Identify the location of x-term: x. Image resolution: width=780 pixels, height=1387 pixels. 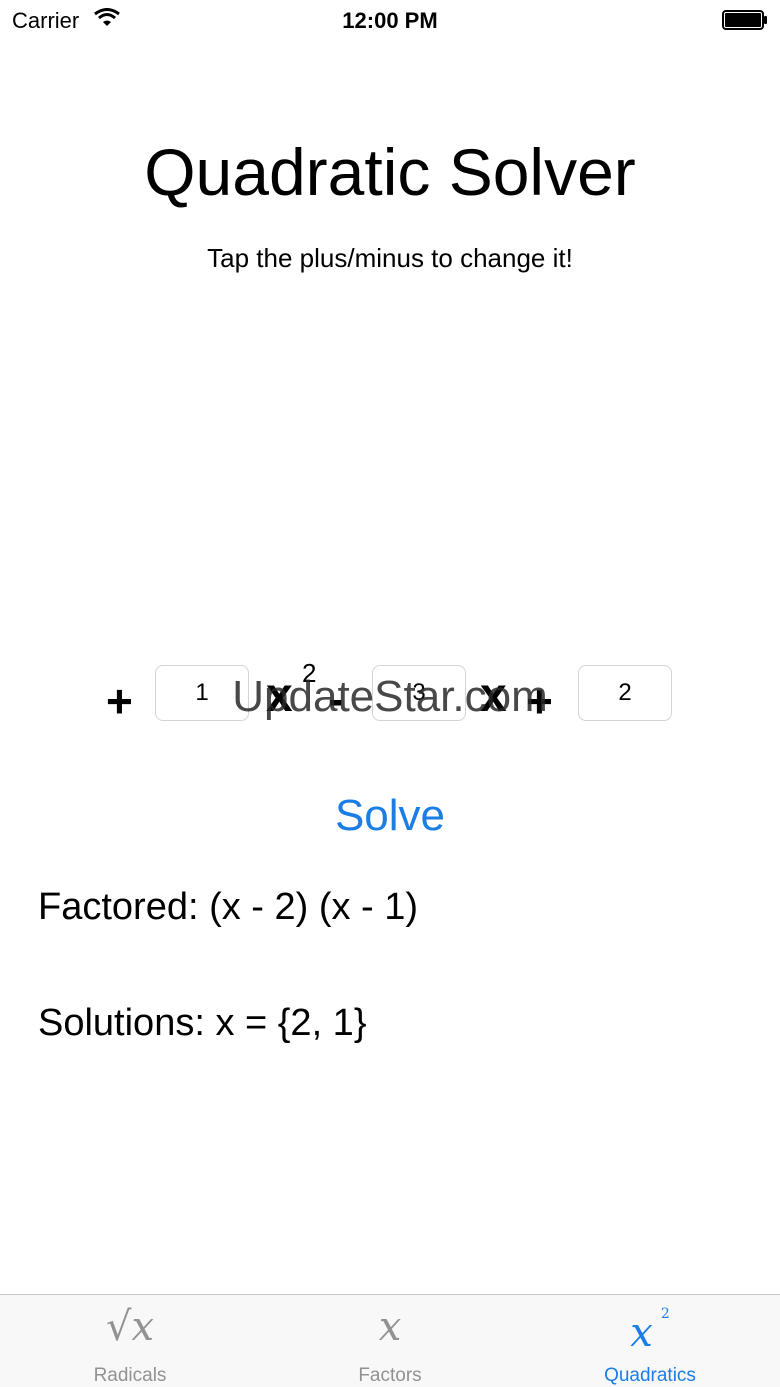
(493, 695).